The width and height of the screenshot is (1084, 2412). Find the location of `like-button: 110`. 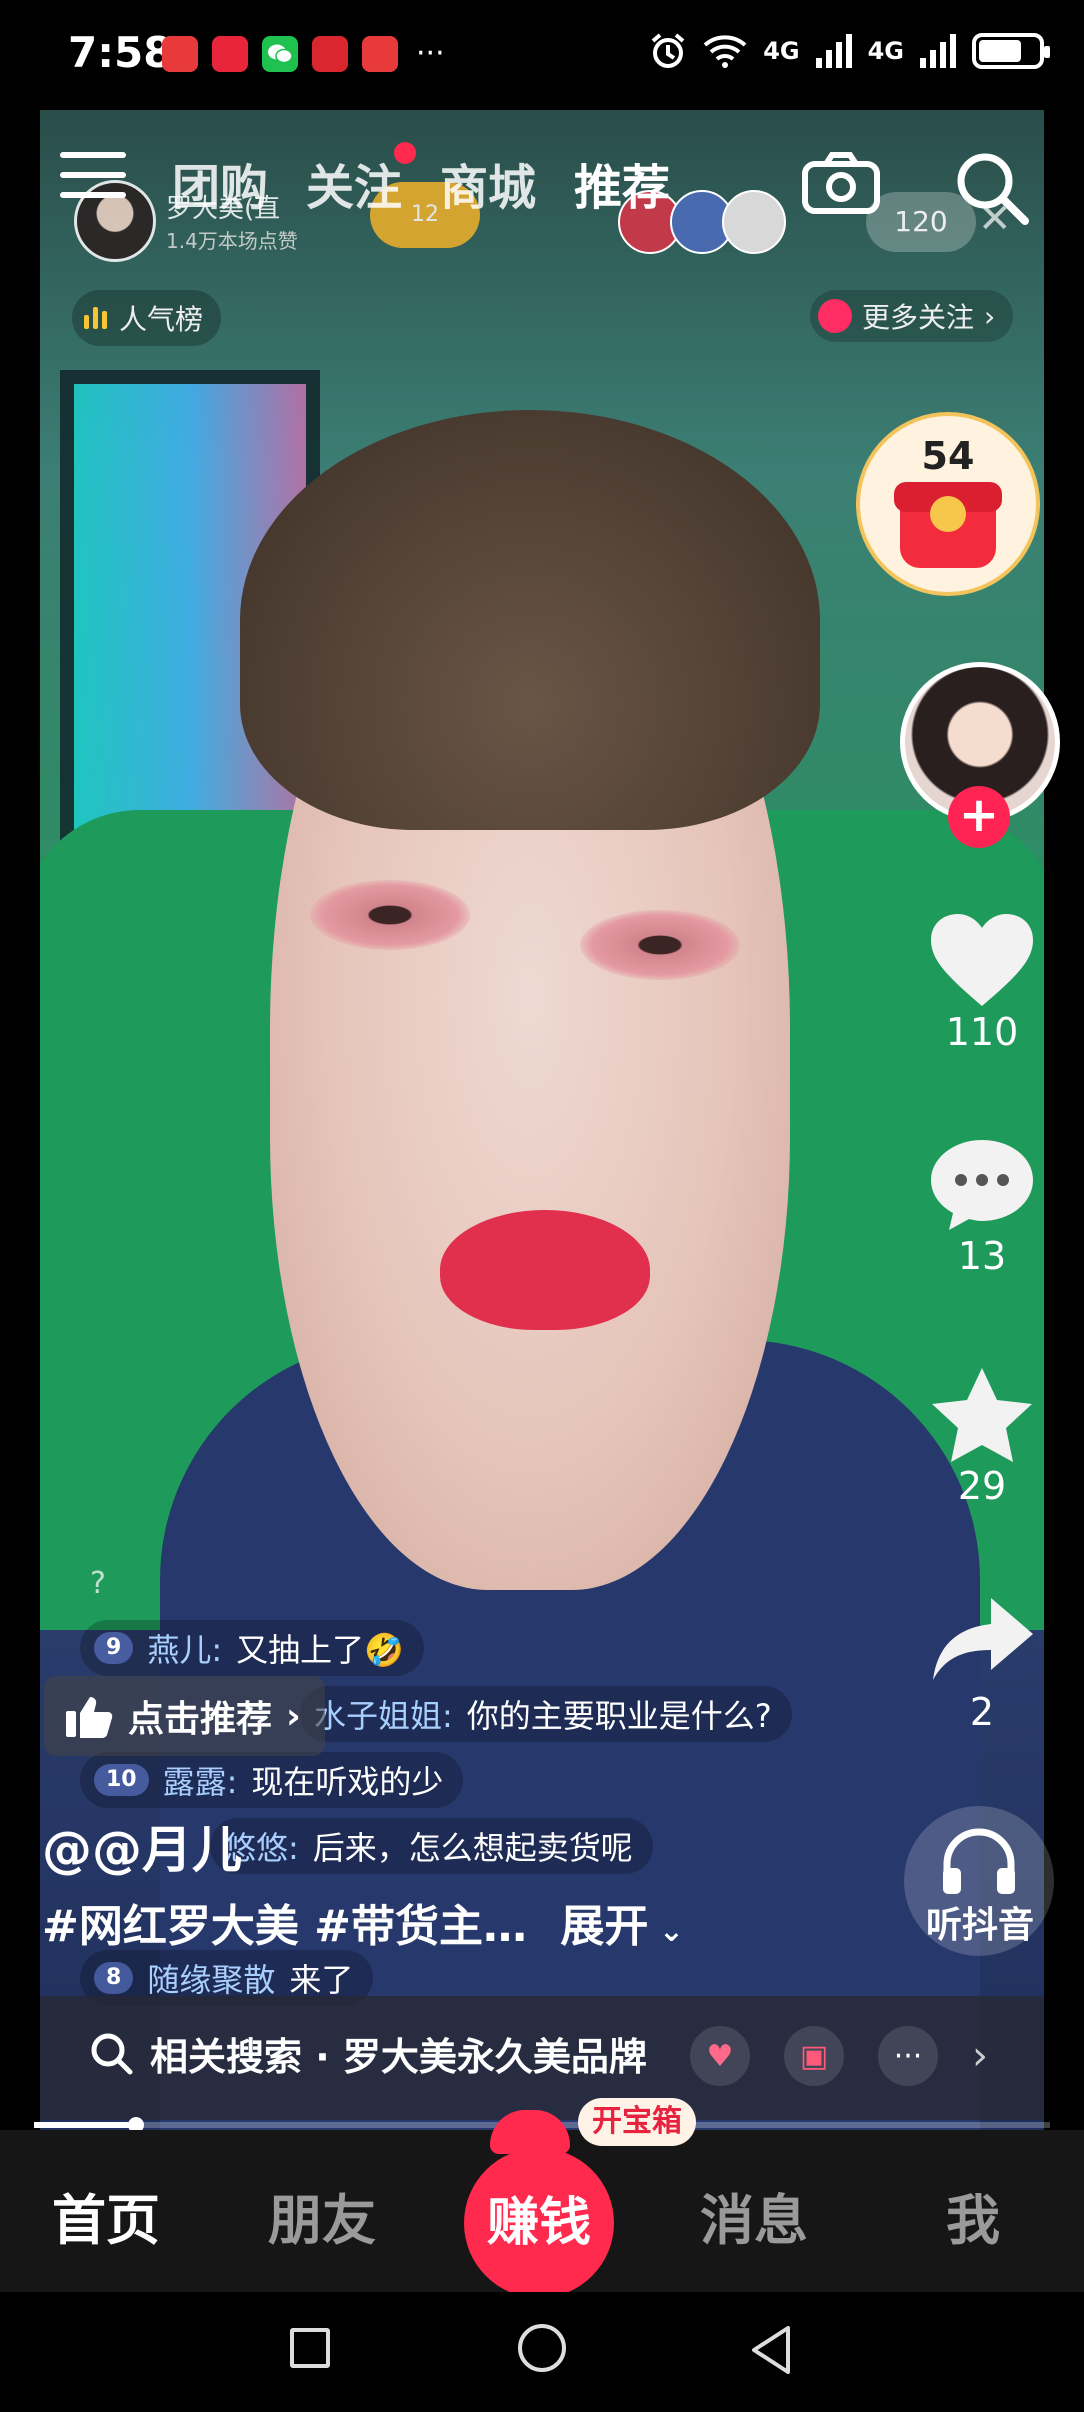

like-button: 110 is located at coordinates (982, 982).